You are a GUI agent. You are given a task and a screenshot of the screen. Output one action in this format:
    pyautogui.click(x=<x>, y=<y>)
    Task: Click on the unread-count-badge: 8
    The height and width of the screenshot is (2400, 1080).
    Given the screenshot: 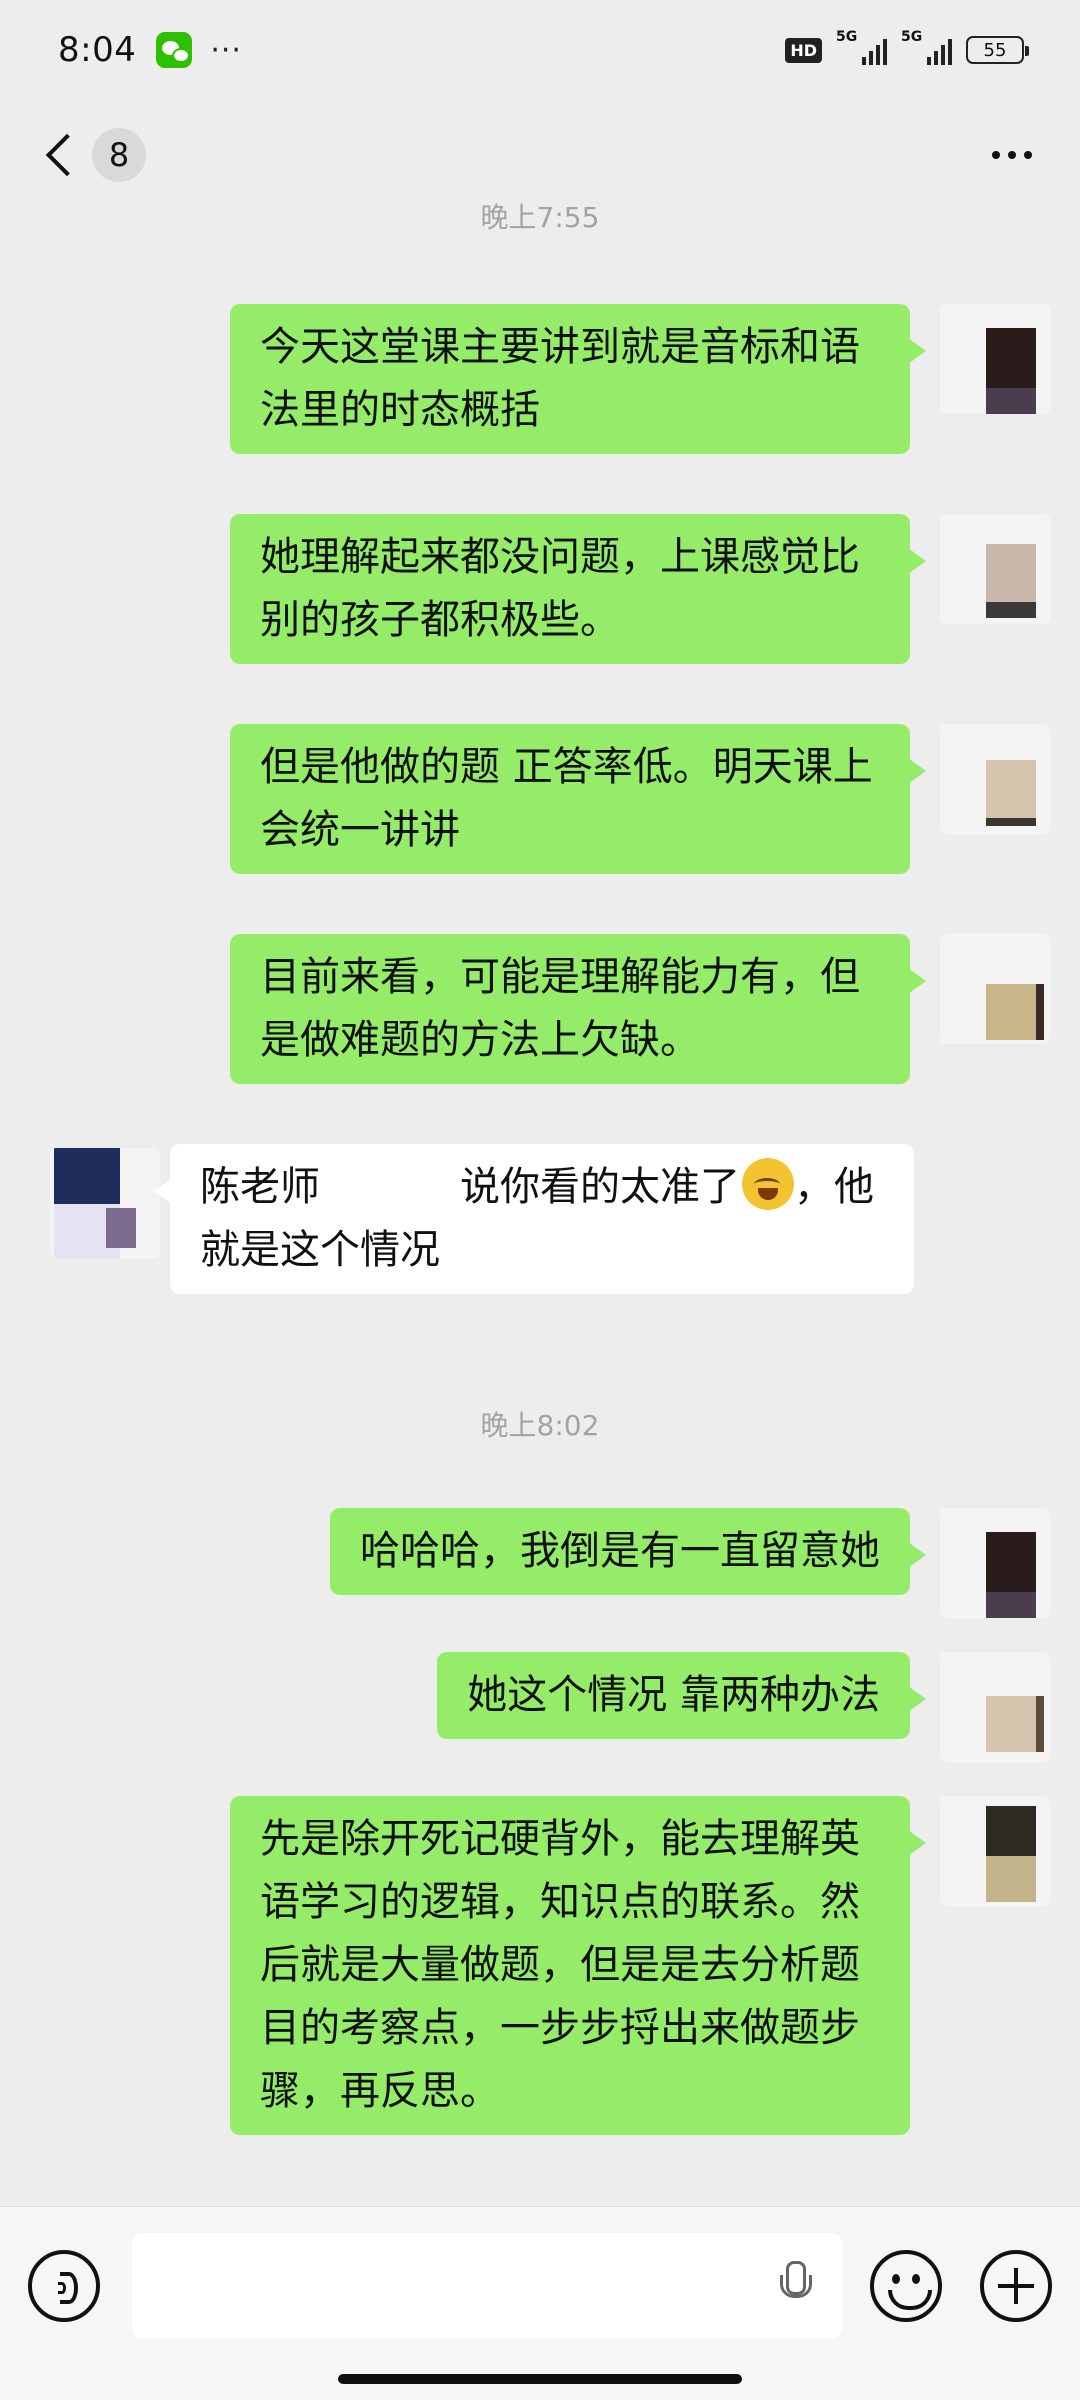 What is the action you would take?
    pyautogui.click(x=119, y=155)
    